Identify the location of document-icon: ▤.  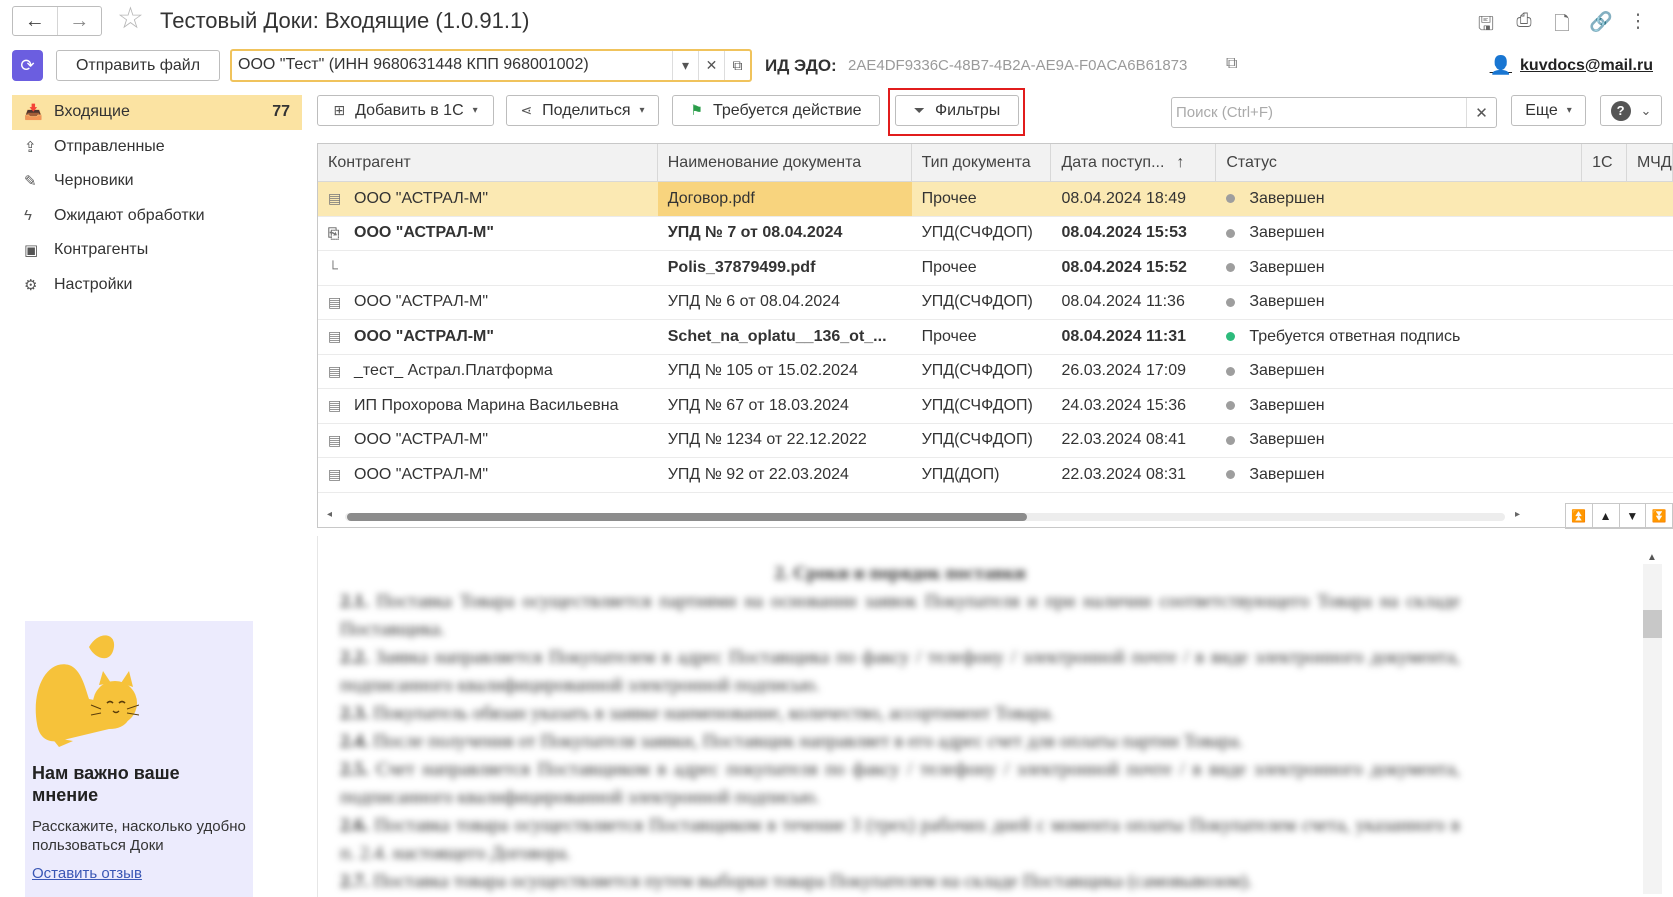
(335, 301).